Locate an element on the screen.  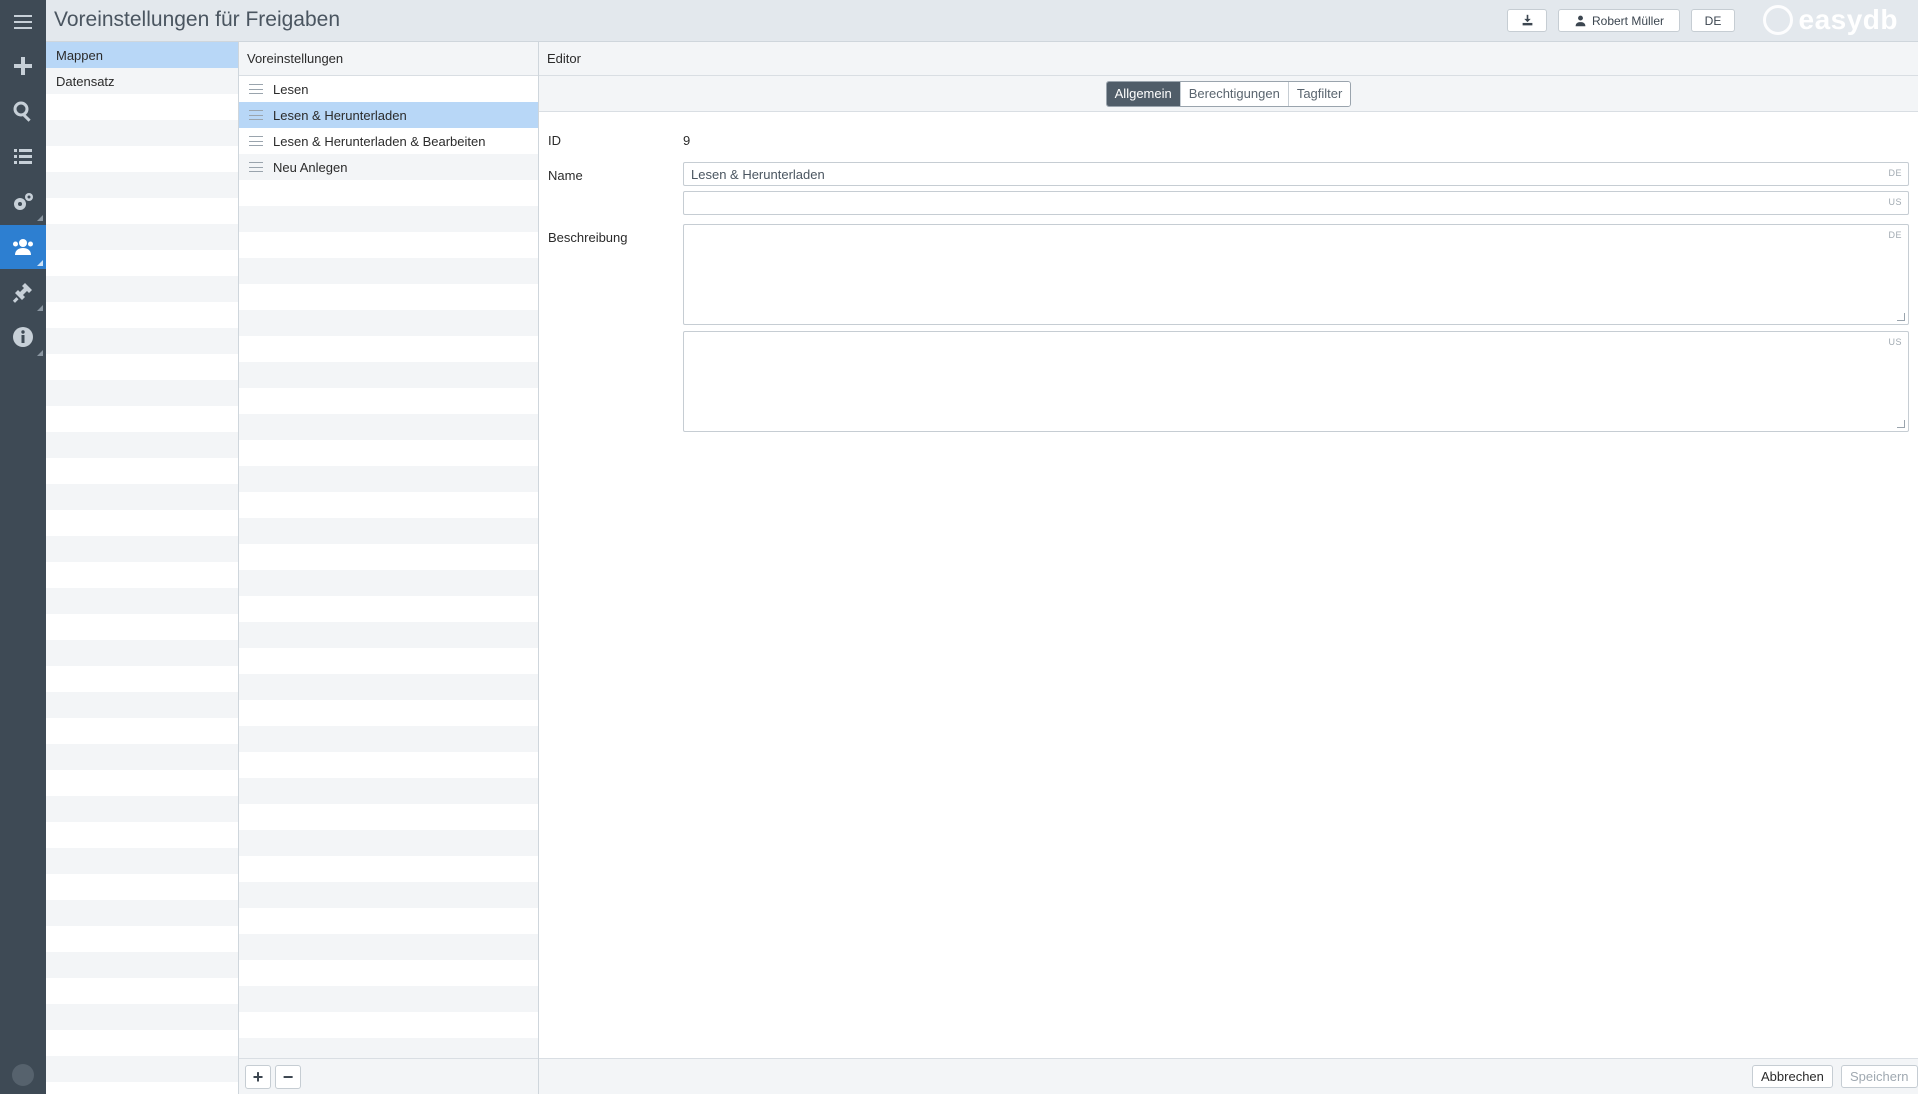
plugins-button is located at coordinates (23, 292).